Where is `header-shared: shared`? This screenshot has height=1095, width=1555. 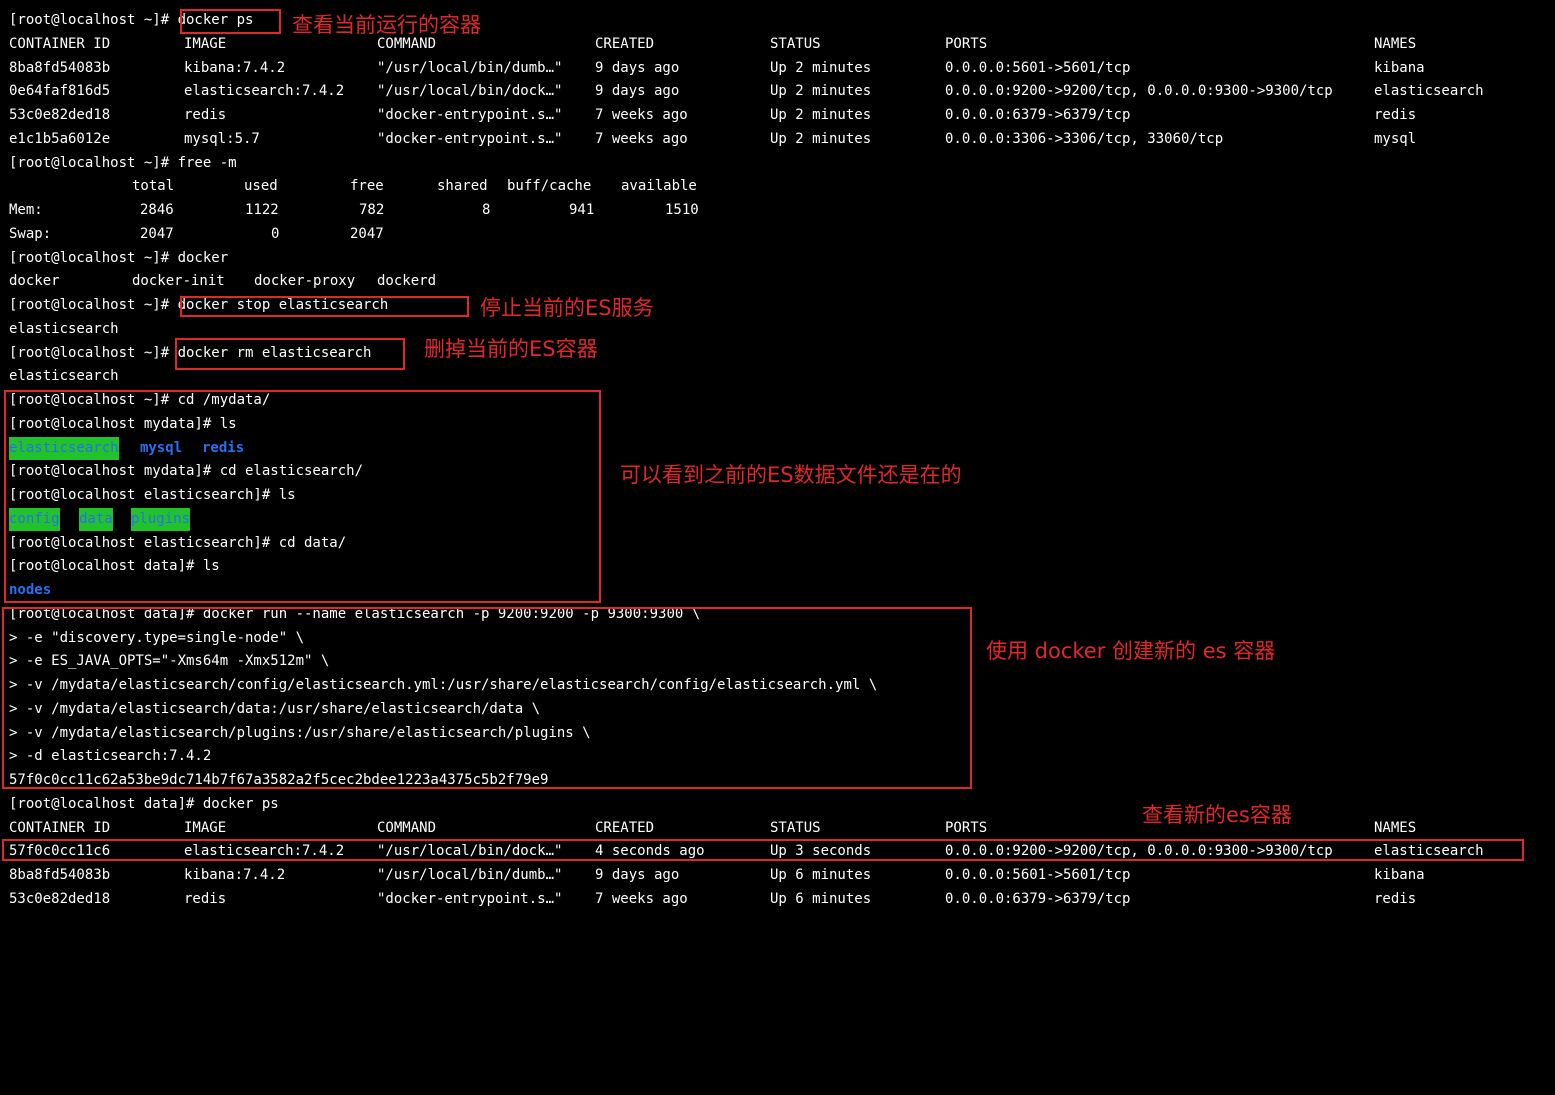 header-shared: shared is located at coordinates (462, 186).